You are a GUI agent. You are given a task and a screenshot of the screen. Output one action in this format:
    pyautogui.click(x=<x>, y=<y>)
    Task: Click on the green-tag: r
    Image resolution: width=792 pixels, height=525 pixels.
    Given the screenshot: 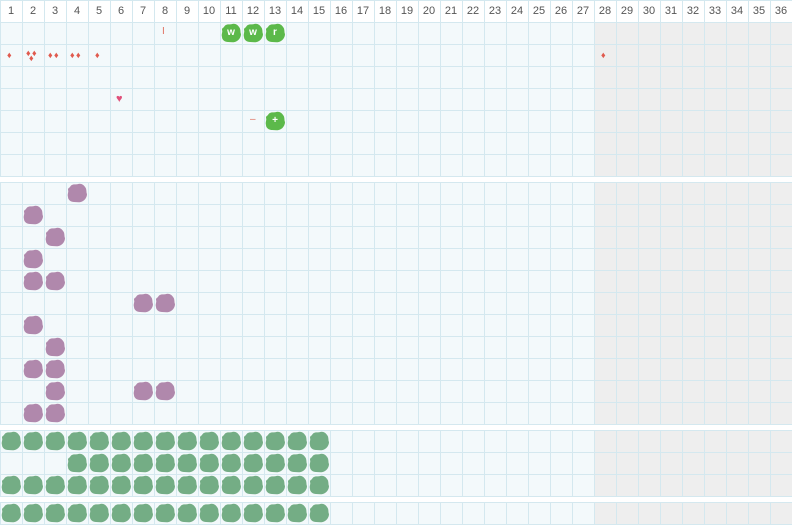 What is the action you would take?
    pyautogui.click(x=275, y=33)
    